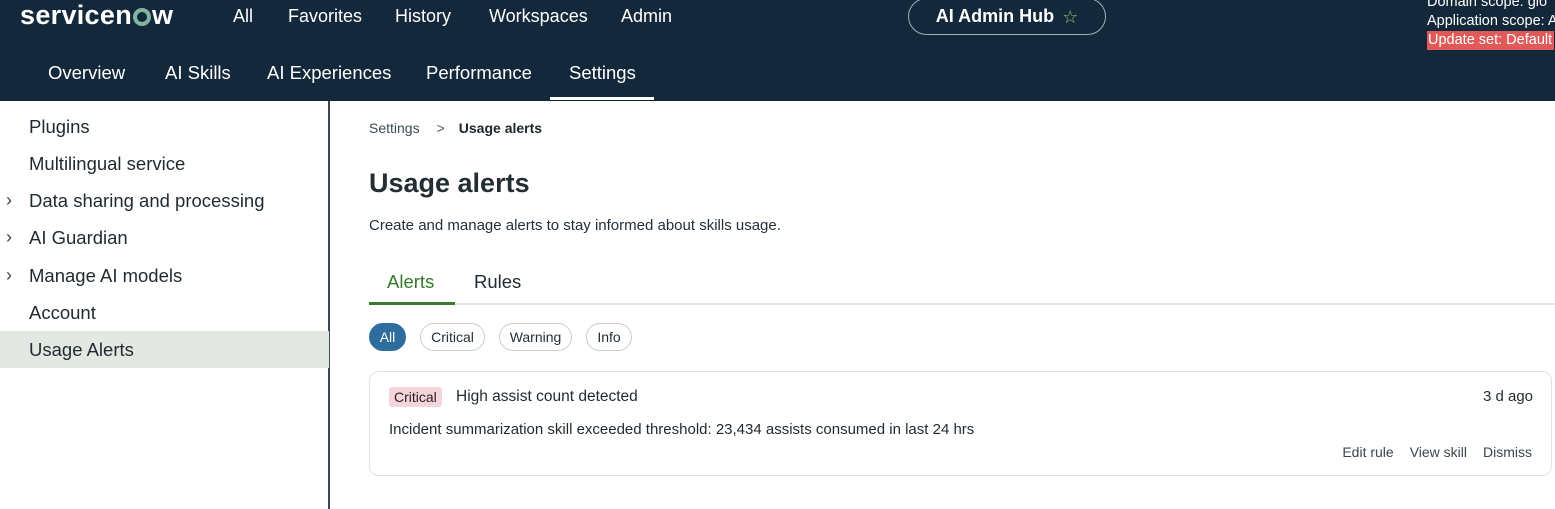 The width and height of the screenshot is (1555, 509). I want to click on dismiss-button: Dismiss, so click(1507, 452).